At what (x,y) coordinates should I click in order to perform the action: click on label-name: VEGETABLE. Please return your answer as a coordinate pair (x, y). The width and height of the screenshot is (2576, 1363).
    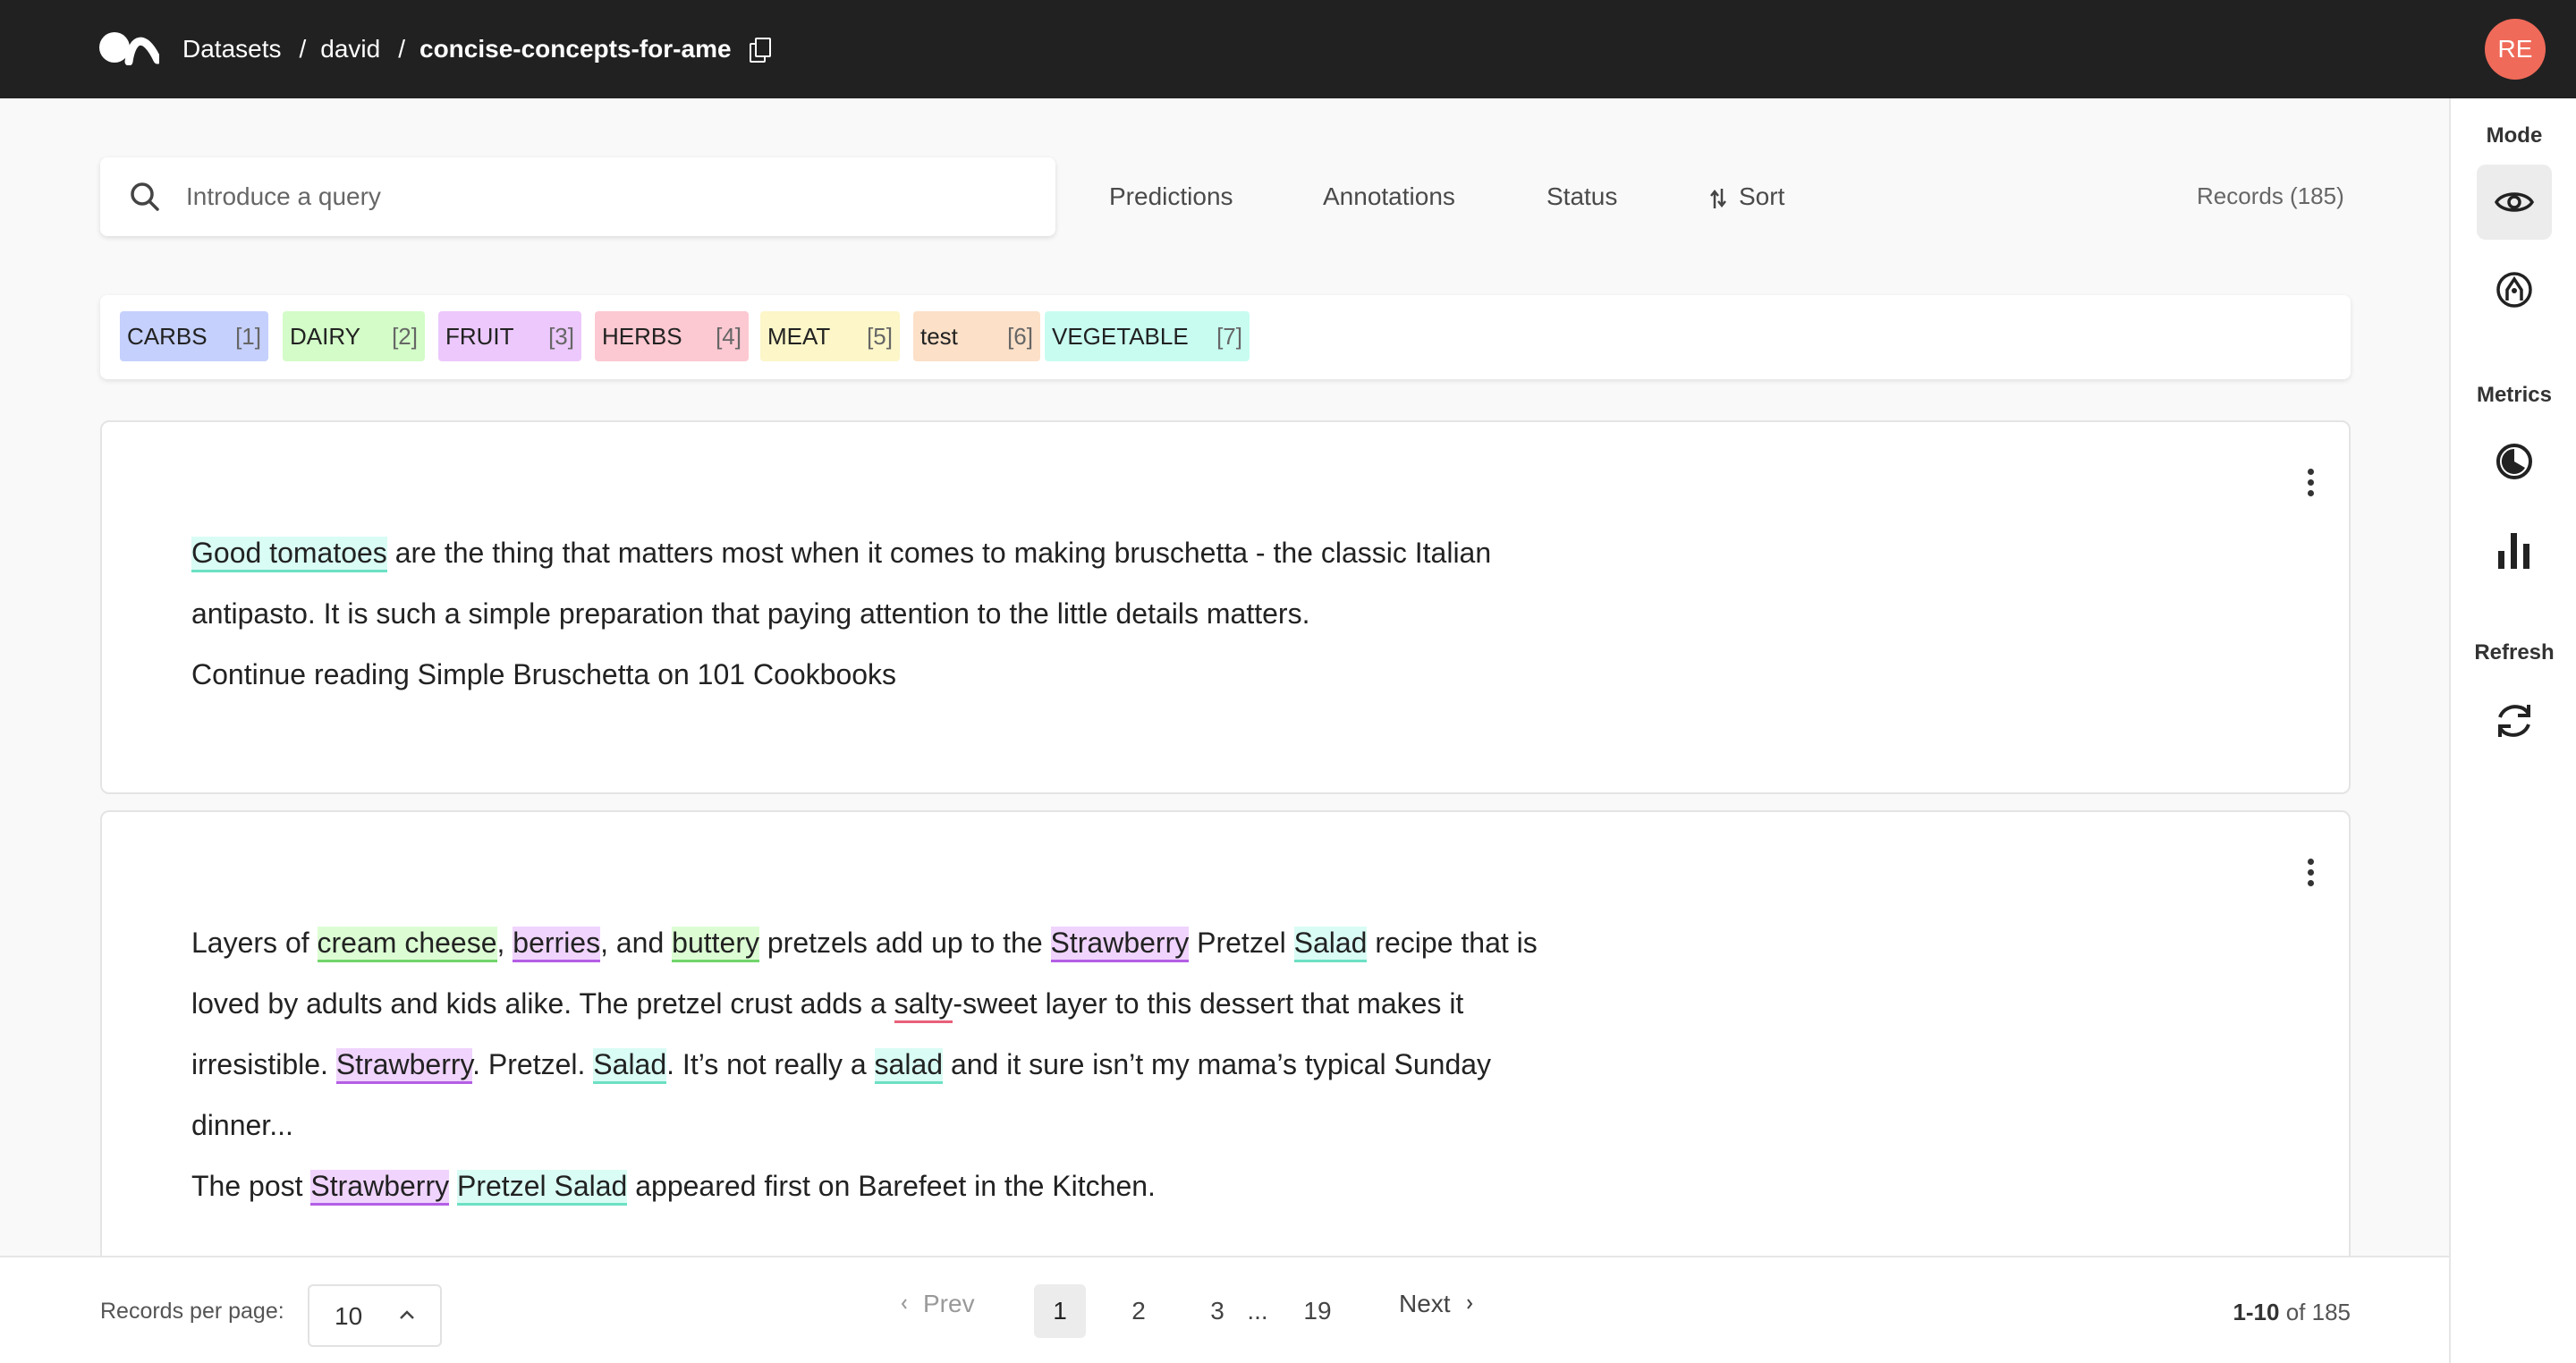
    Looking at the image, I should click on (1120, 336).